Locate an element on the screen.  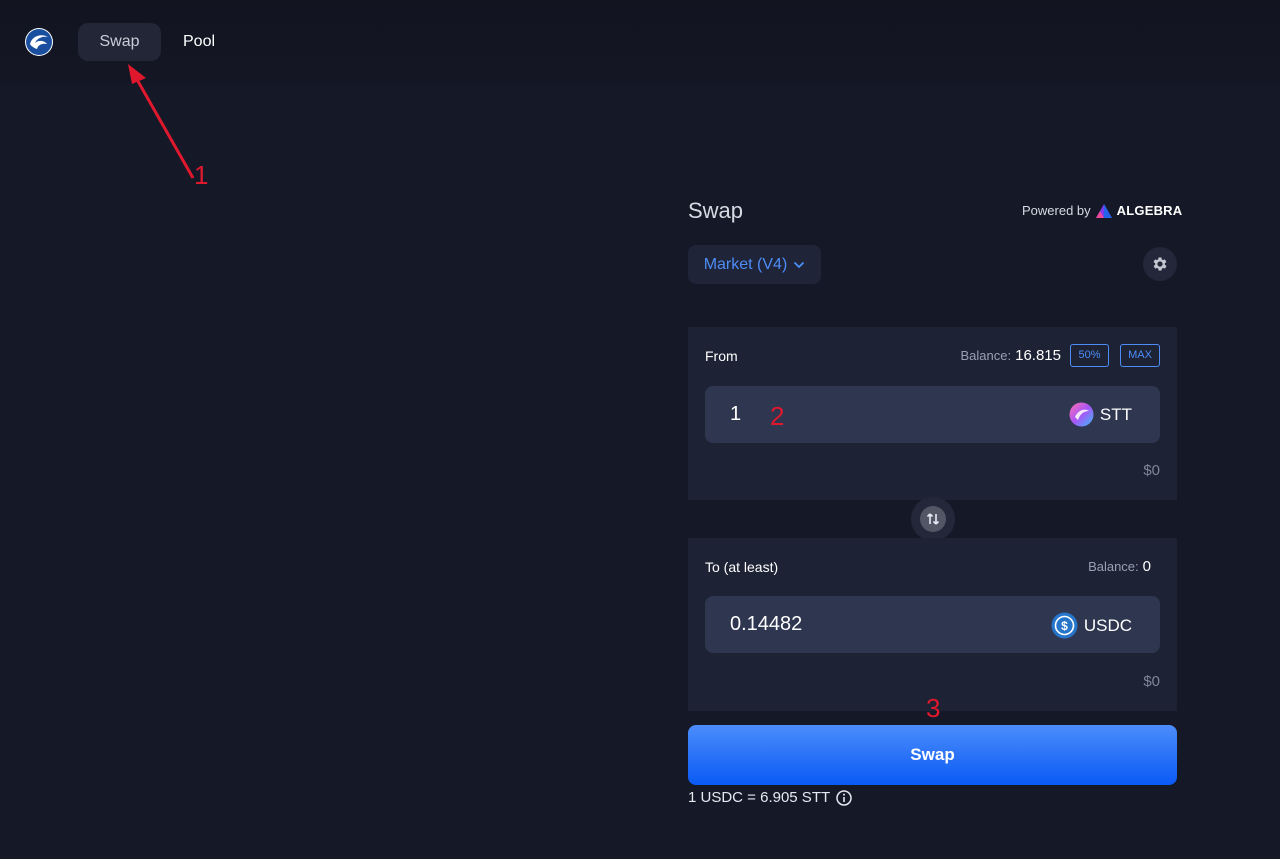
to-label: To (at least) is located at coordinates (742, 567).